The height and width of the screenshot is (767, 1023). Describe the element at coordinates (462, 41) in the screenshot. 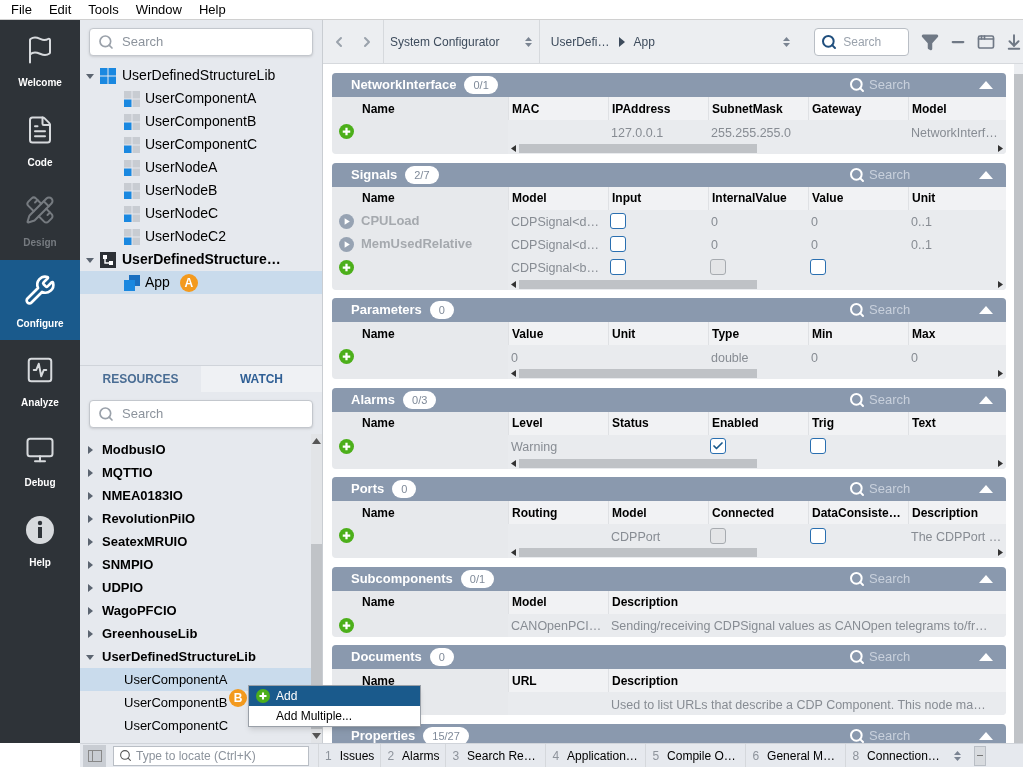

I see `system-selector: System Configurator` at that location.